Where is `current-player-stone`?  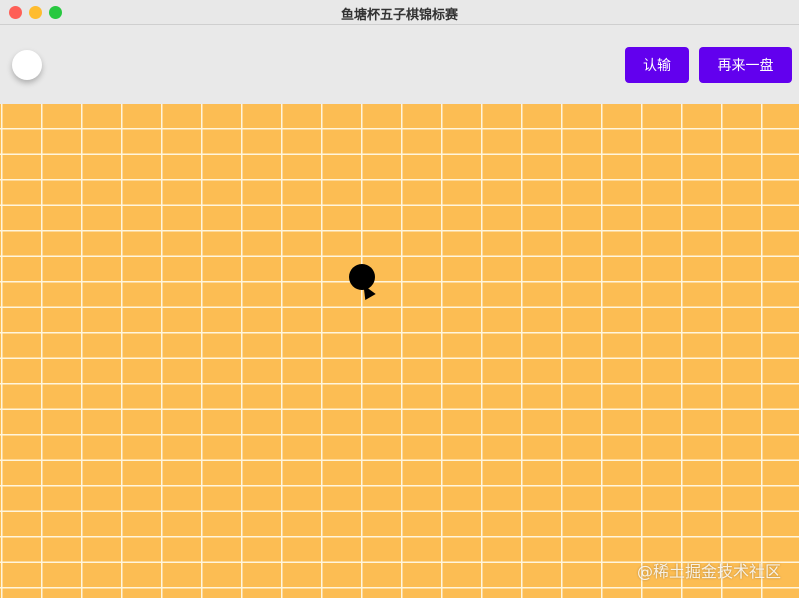
current-player-stone is located at coordinates (27, 65).